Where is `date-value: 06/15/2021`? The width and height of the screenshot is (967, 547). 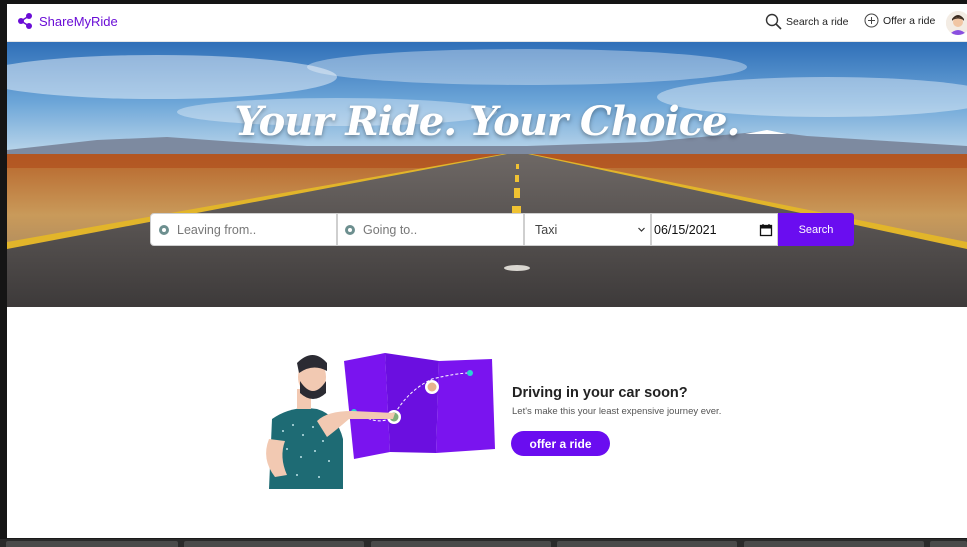 date-value: 06/15/2021 is located at coordinates (685, 229).